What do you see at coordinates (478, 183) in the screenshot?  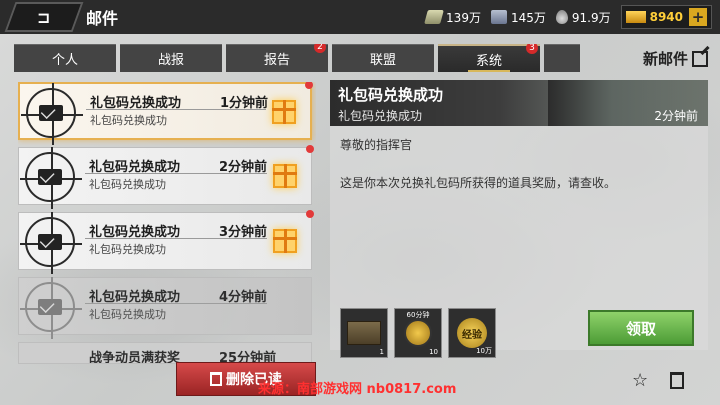 I see `detail-body: 这是你本次兑换礼包码所获得的道具奖励，请查收。` at bounding box center [478, 183].